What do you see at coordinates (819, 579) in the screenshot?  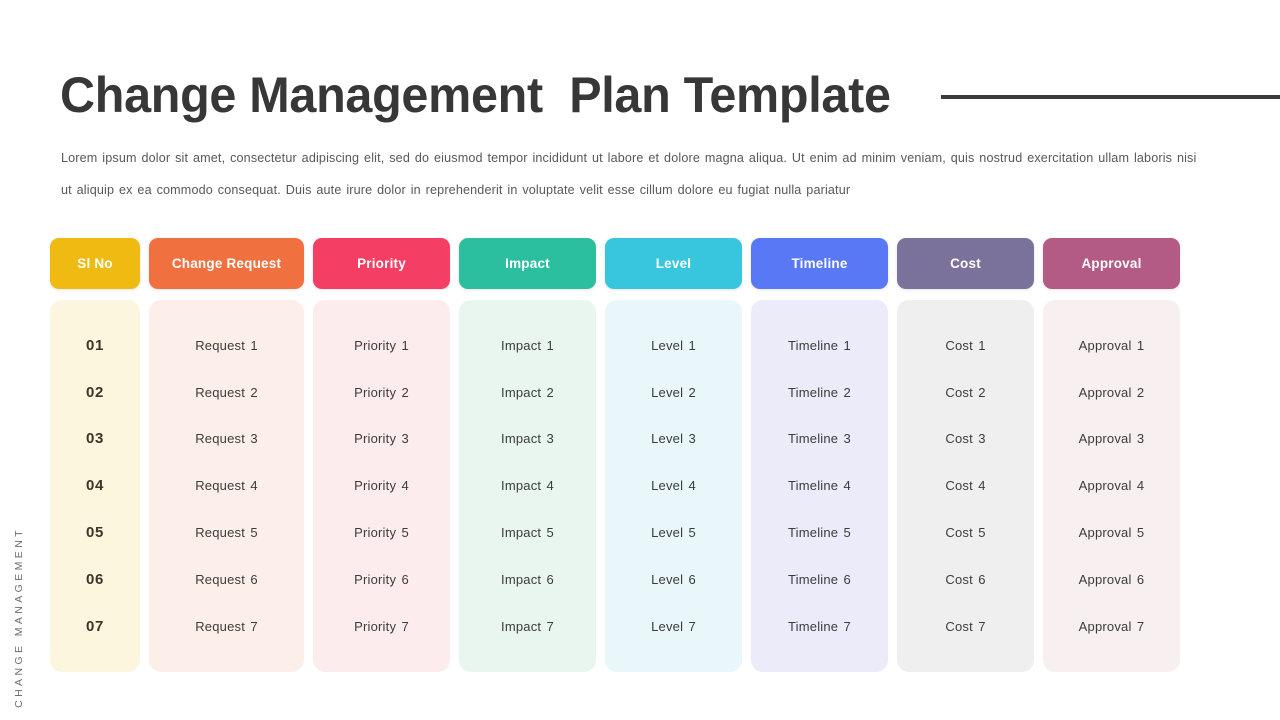 I see `table-cell: Timeline 6` at bounding box center [819, 579].